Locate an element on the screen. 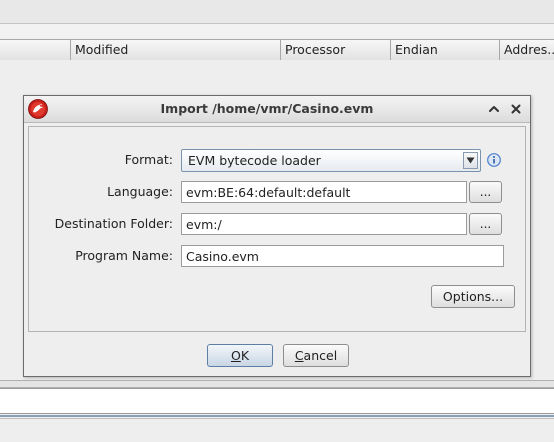 The image size is (554, 442). format-label: Format: is located at coordinates (148, 159).